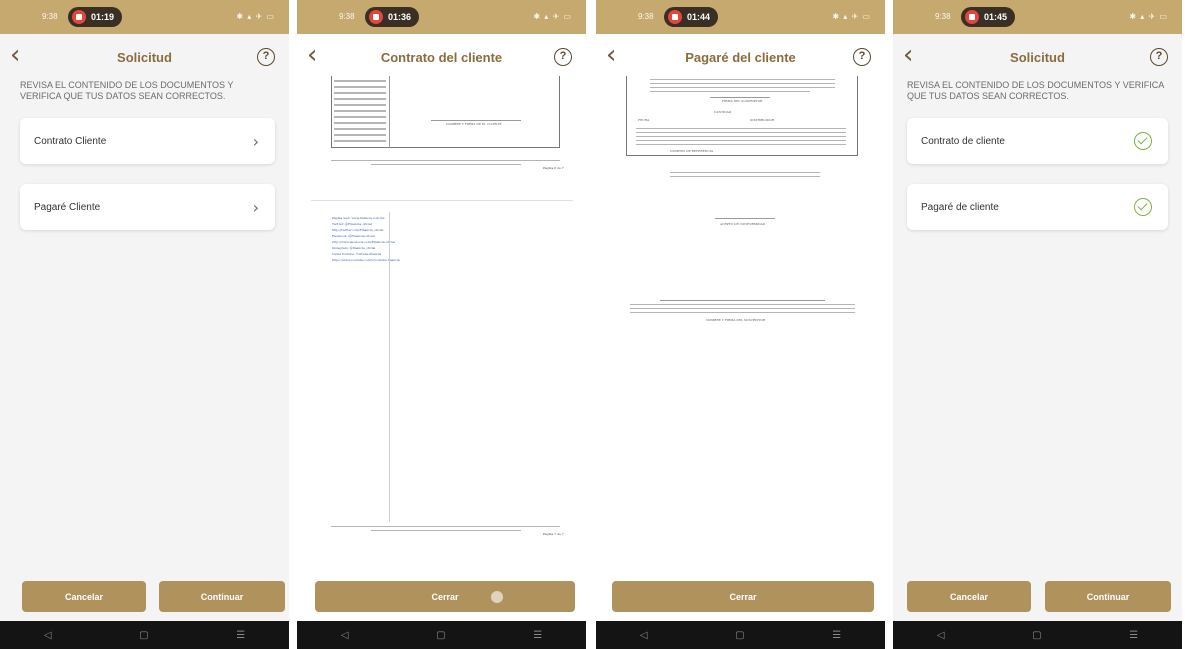 The height and width of the screenshot is (649, 1185). I want to click on link-web: Página web: www.financia.com.mx, so click(358, 218).